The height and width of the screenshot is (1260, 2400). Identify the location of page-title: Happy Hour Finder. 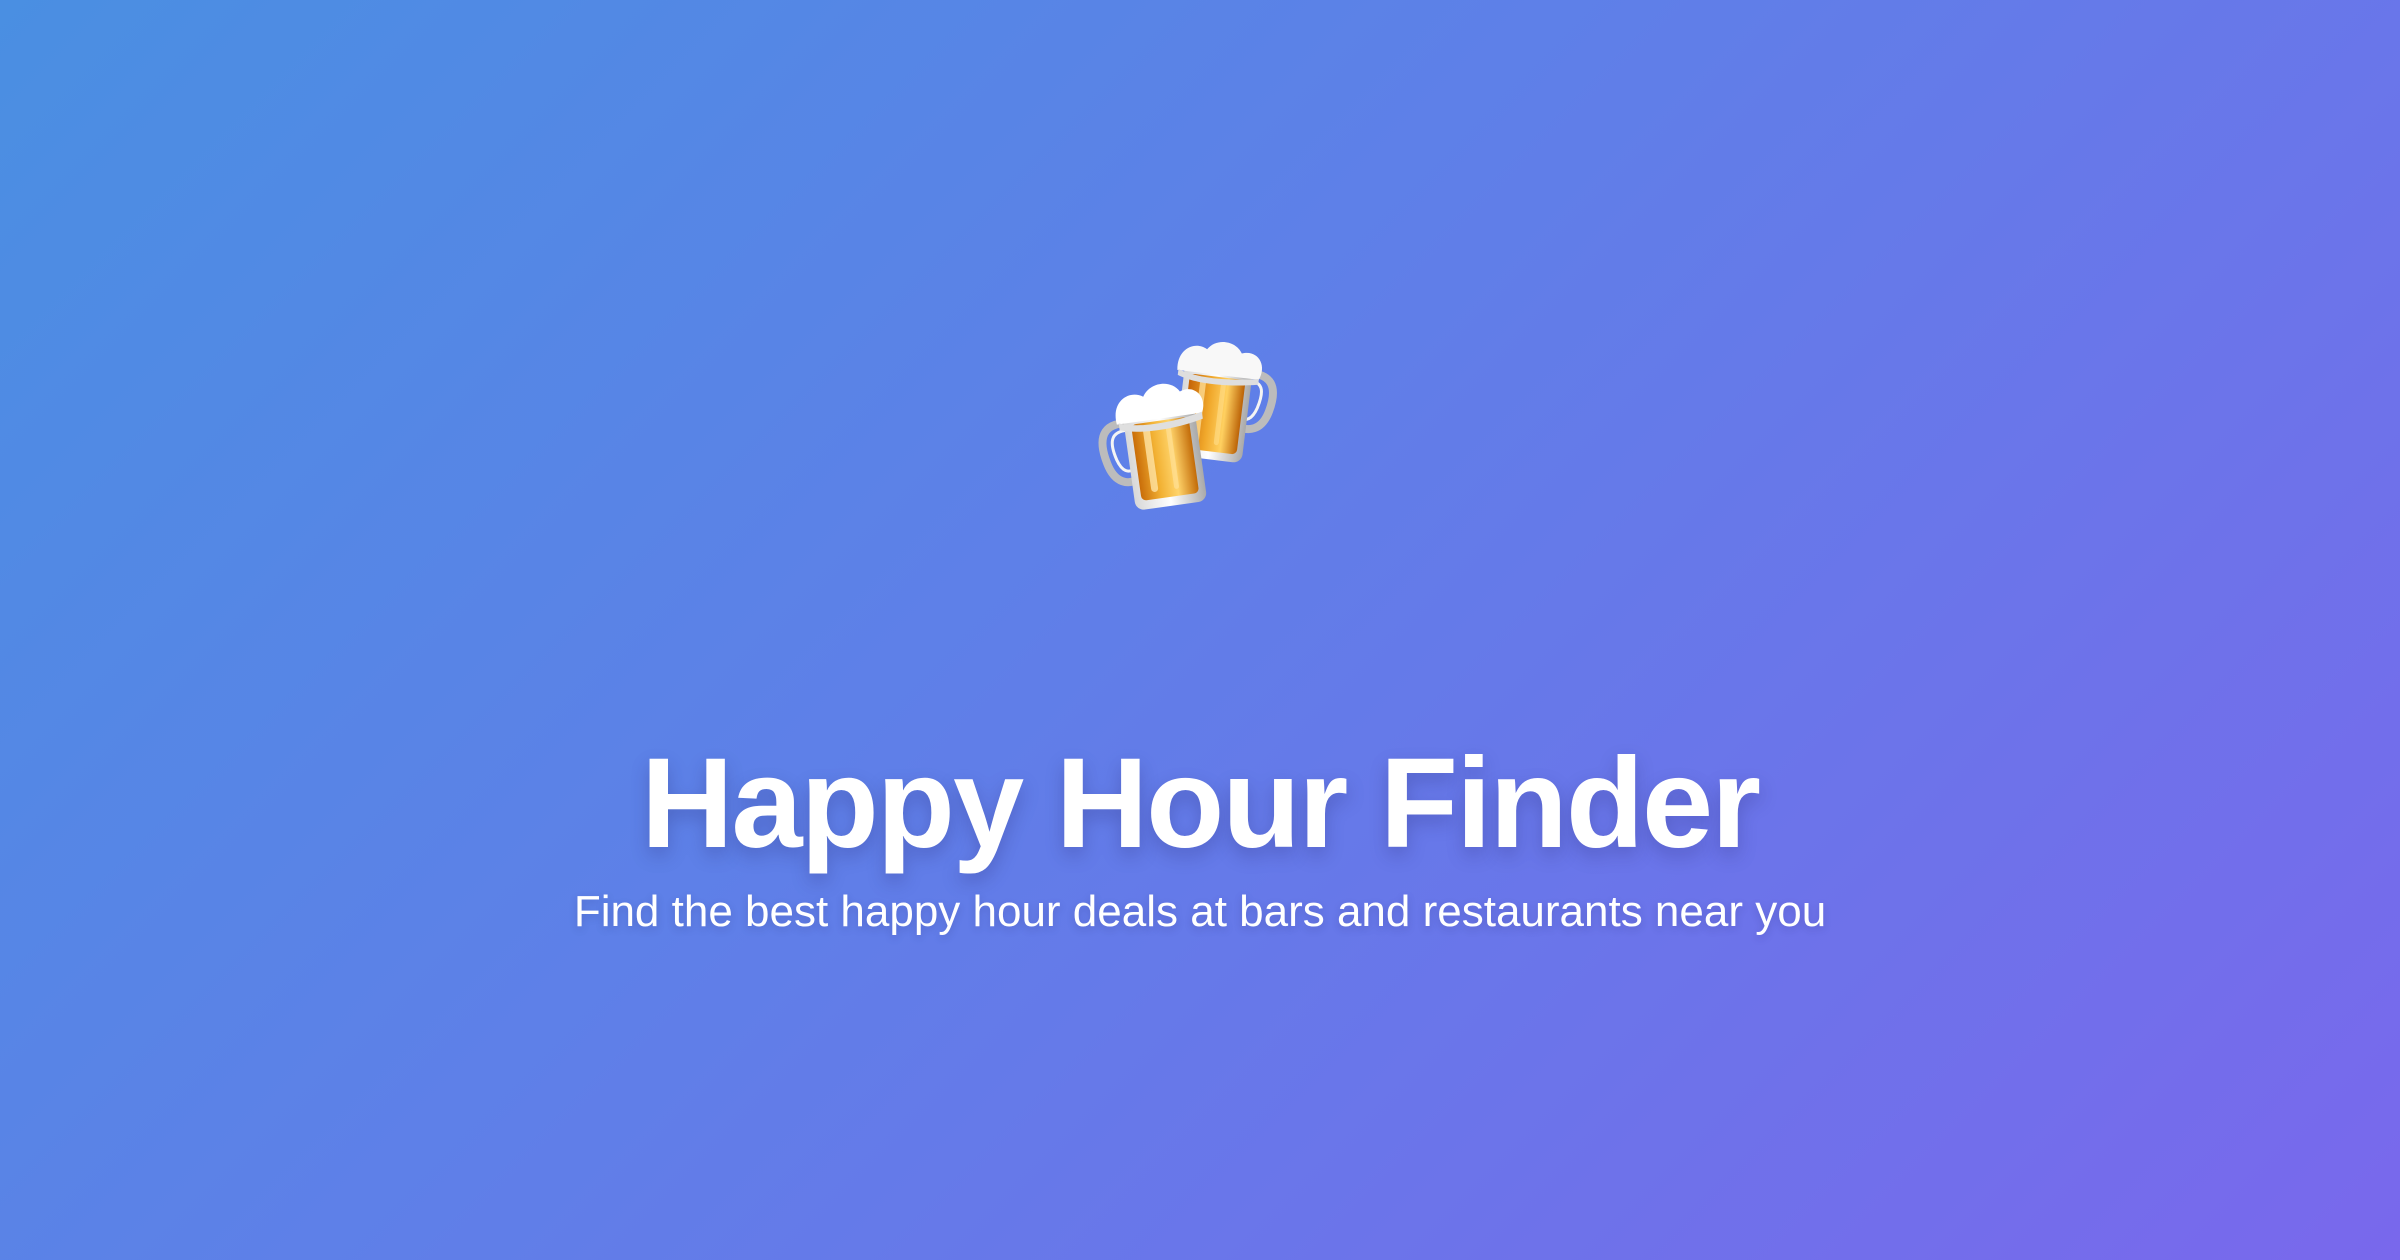
(1200, 803).